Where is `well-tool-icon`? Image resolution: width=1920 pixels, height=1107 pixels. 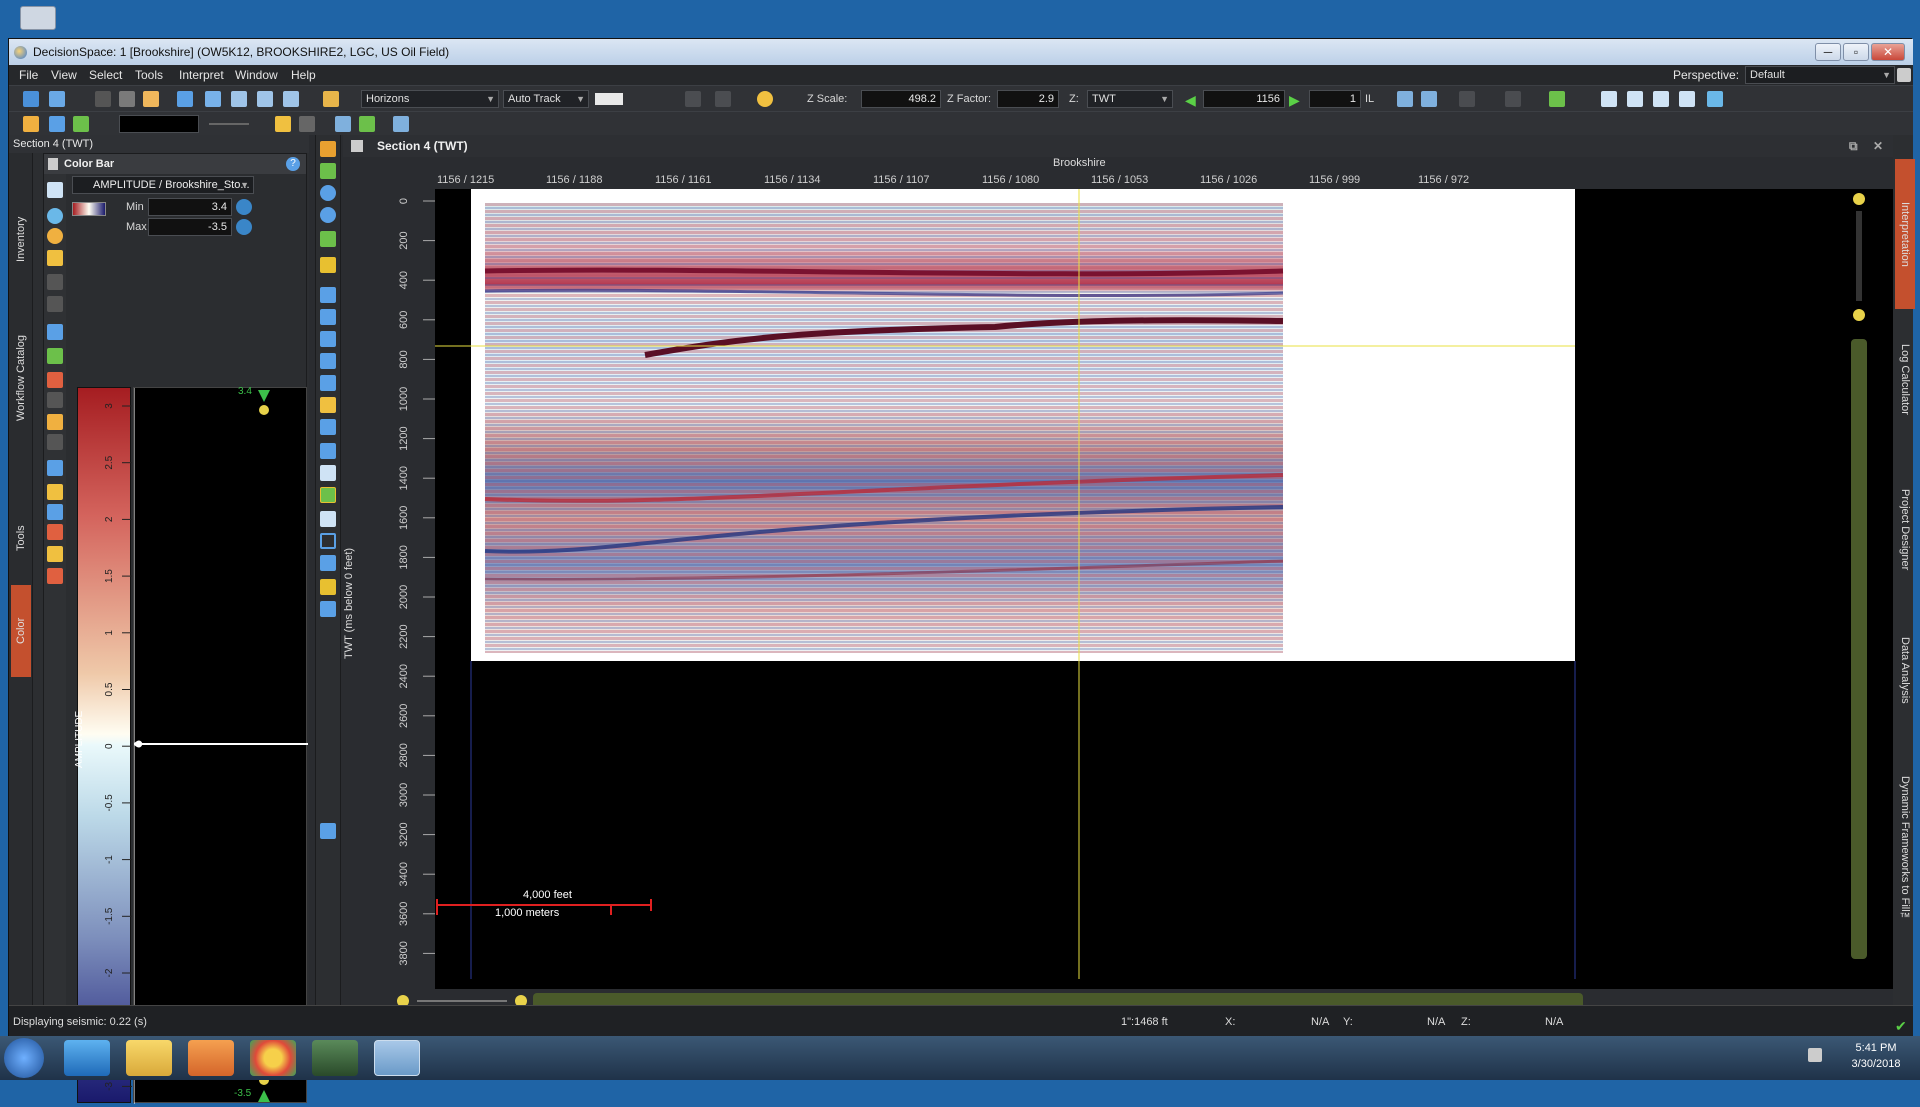
well-tool-icon is located at coordinates (328, 427).